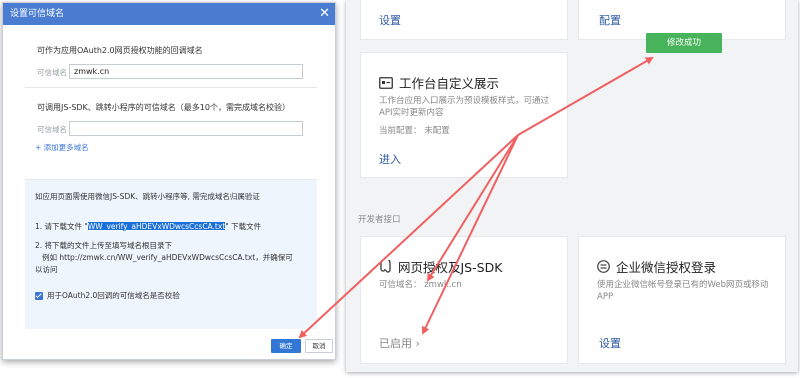 The image size is (800, 378). Describe the element at coordinates (385, 266) in the screenshot. I see `web-auth-icon` at that location.